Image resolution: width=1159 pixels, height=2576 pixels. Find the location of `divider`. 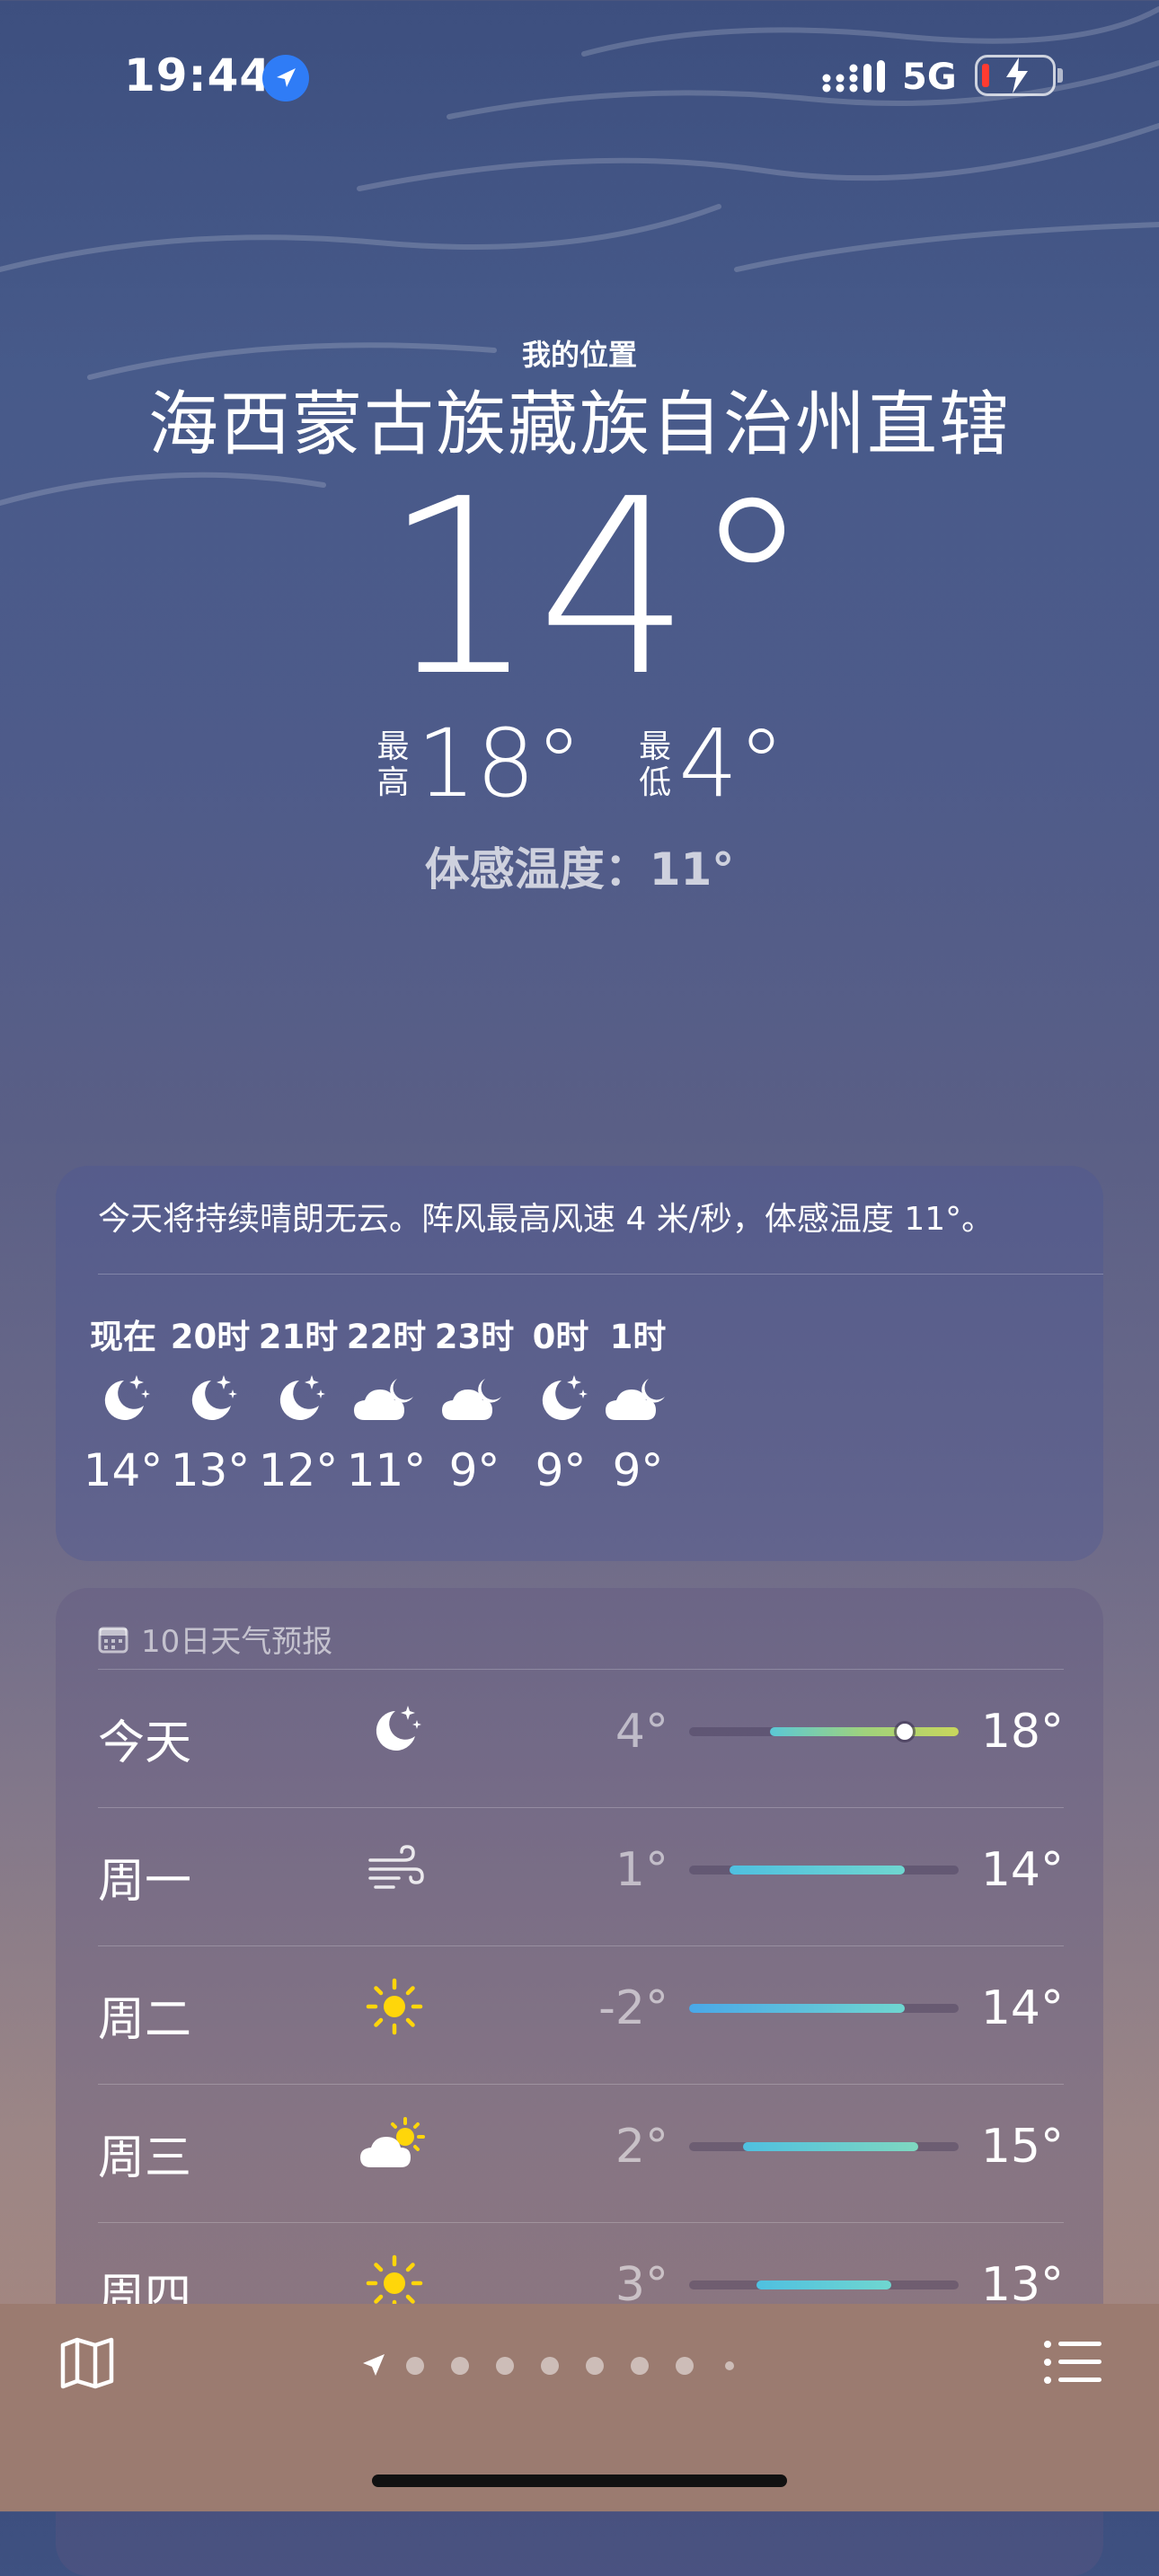

divider is located at coordinates (600, 1274).